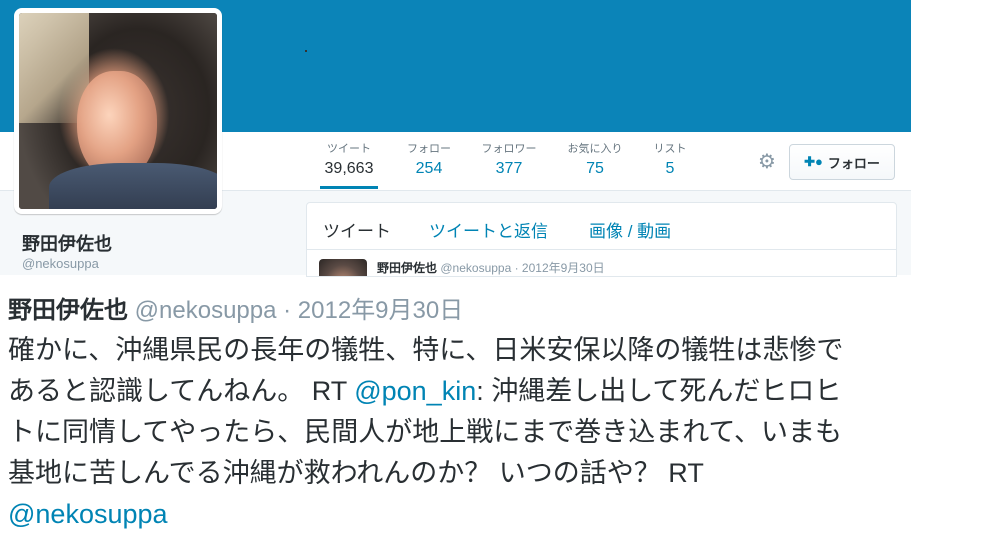 The image size is (1006, 545). I want to click on profile-display-name: 野田伊佐也, so click(67, 243).